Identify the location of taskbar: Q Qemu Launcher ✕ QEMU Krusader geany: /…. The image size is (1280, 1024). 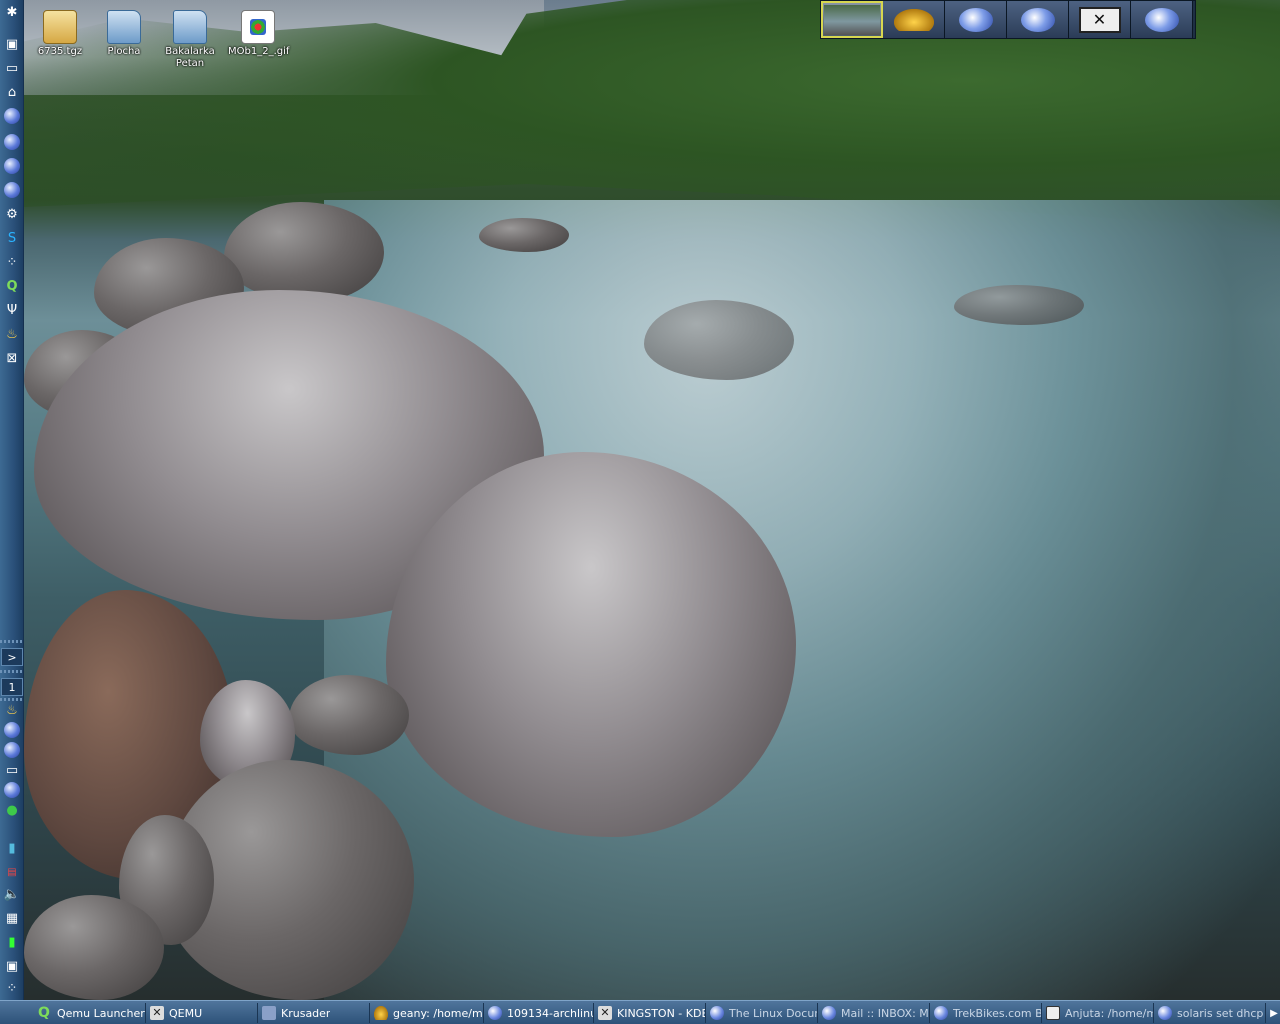
(640, 1012).